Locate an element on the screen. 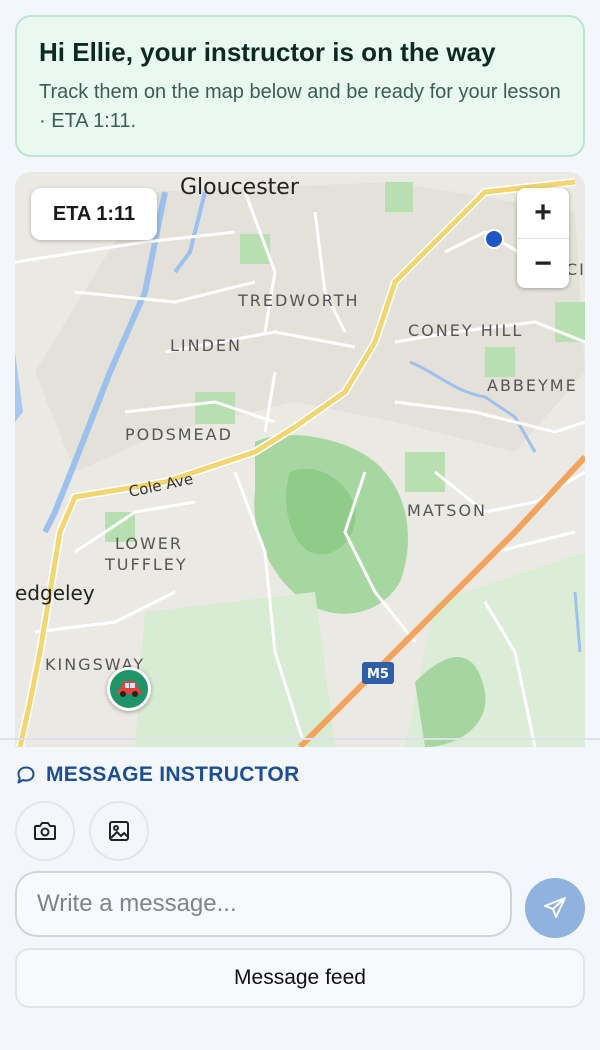  message-input-wrapper is located at coordinates (263, 904).